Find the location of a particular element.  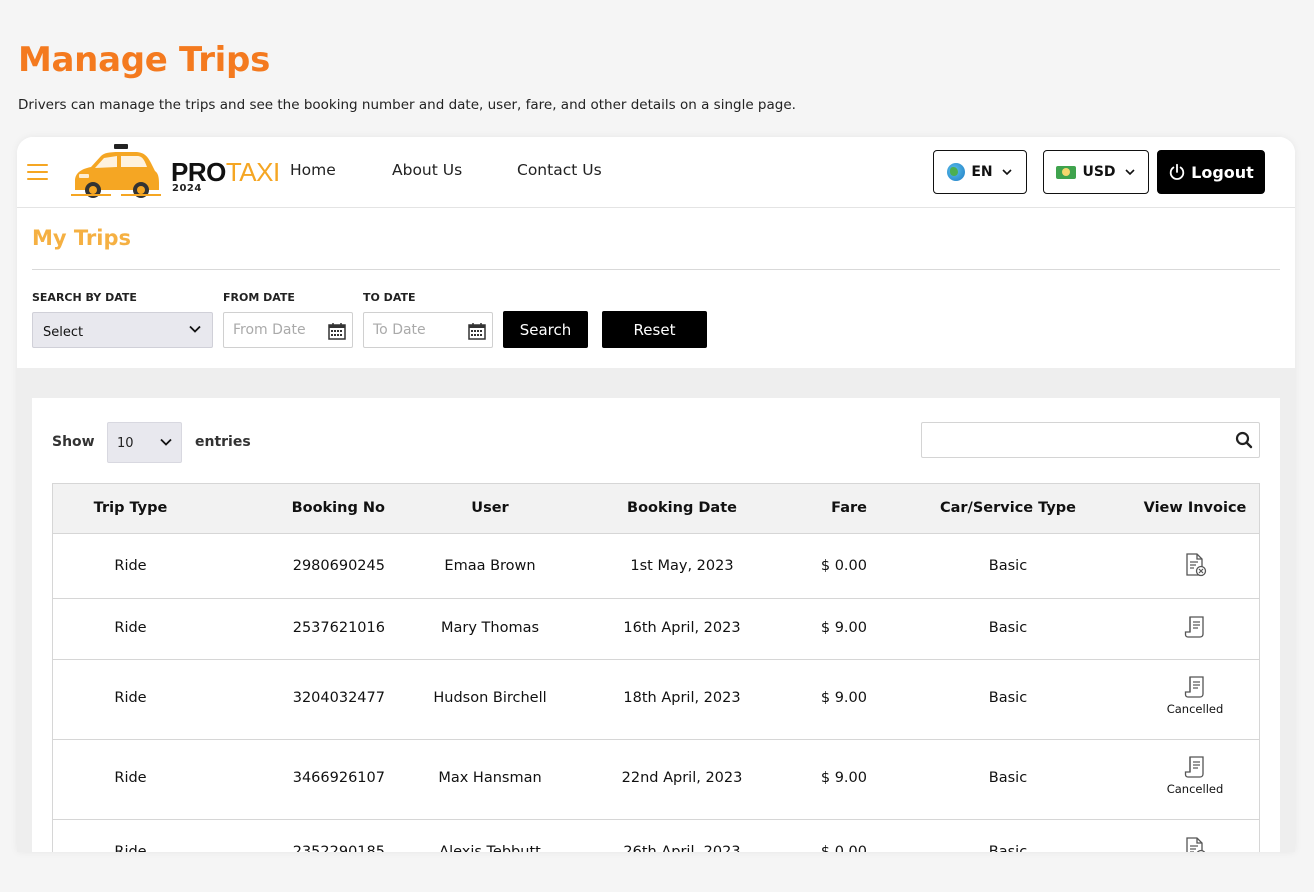

entries-value: 10 is located at coordinates (125, 443).